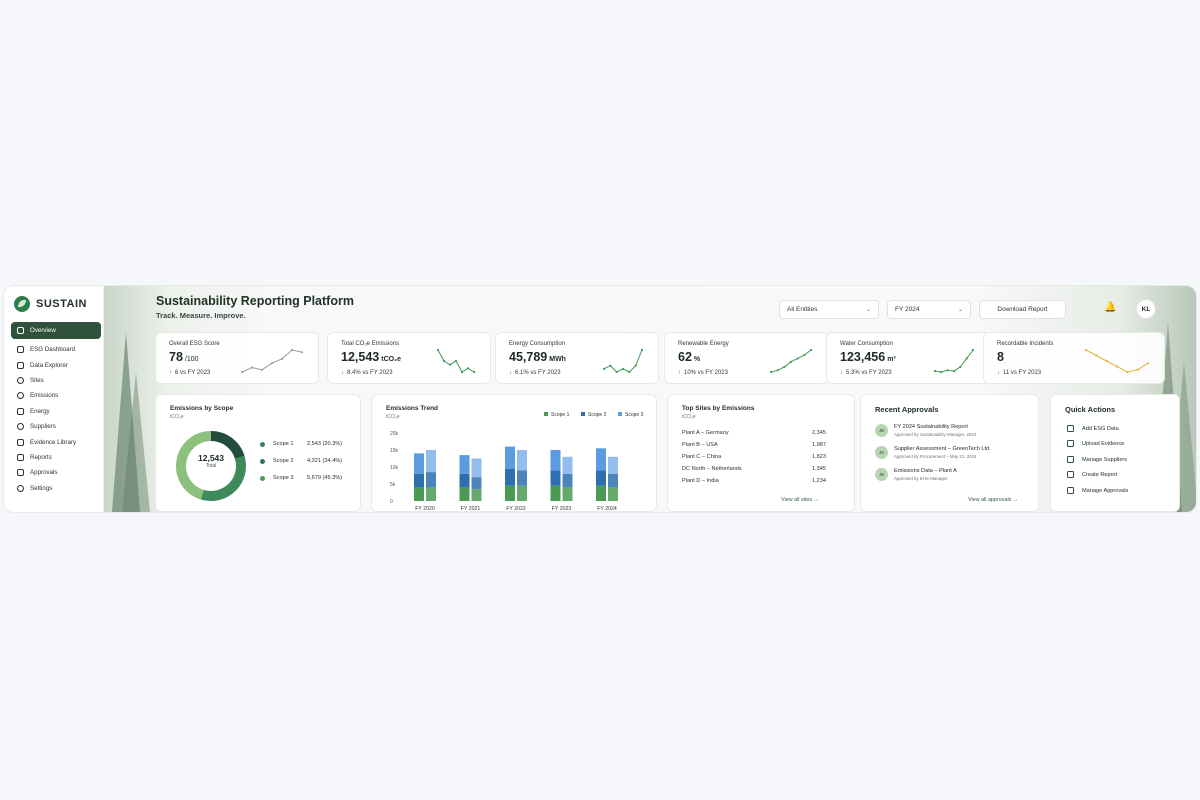  What do you see at coordinates (1146, 309) in the screenshot?
I see `avatar: KL` at bounding box center [1146, 309].